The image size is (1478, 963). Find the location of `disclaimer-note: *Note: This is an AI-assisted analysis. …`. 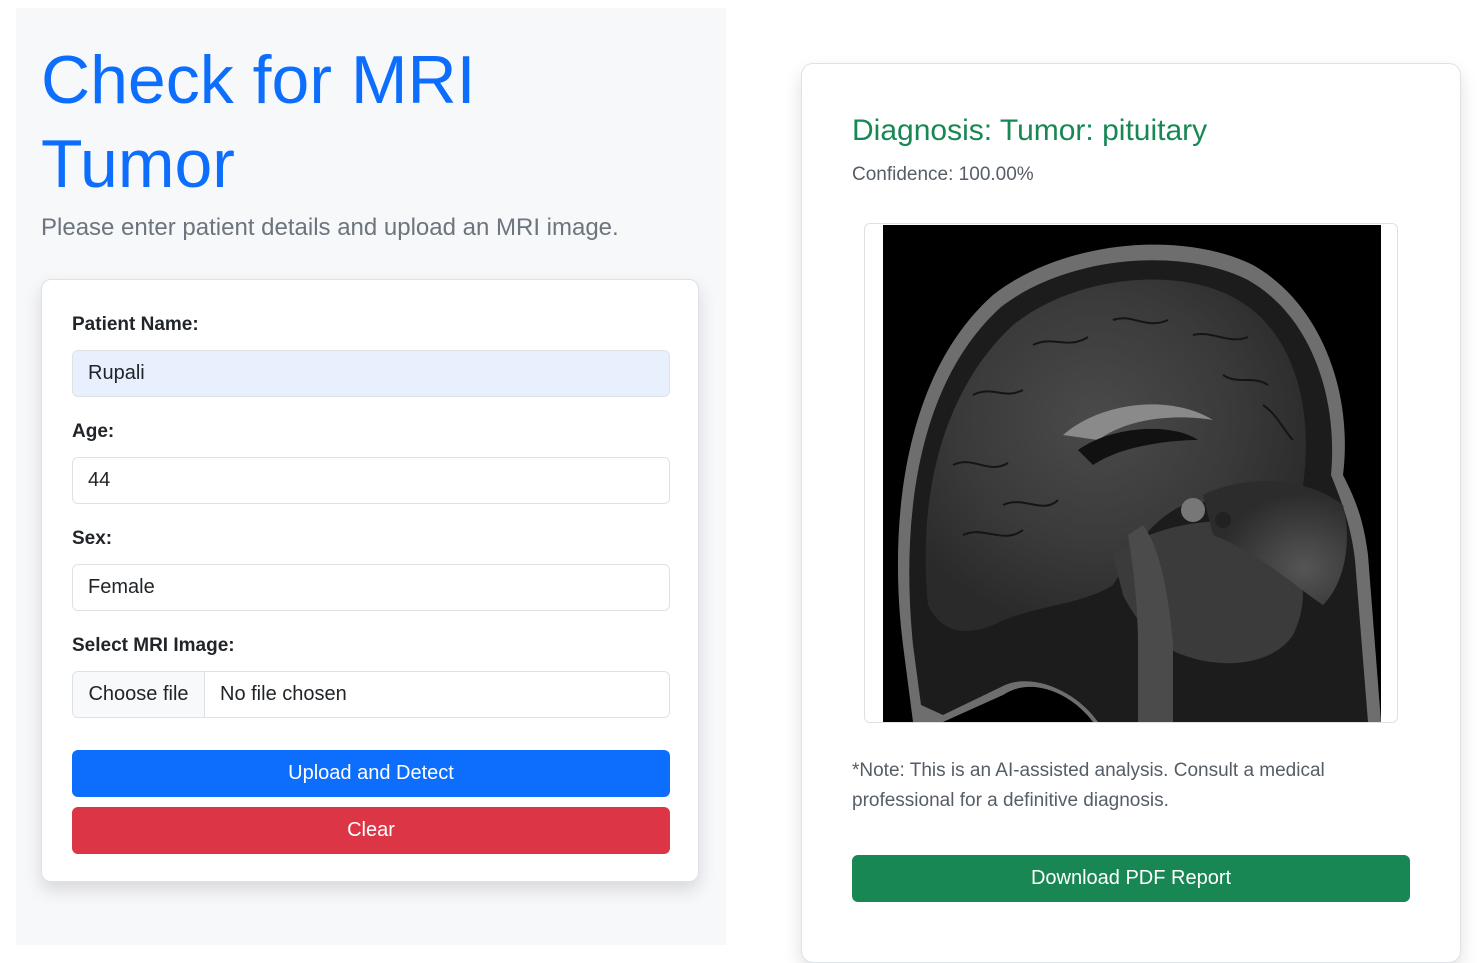

disclaimer-note: *Note: This is an AI-assisted analysis. … is located at coordinates (1088, 785).